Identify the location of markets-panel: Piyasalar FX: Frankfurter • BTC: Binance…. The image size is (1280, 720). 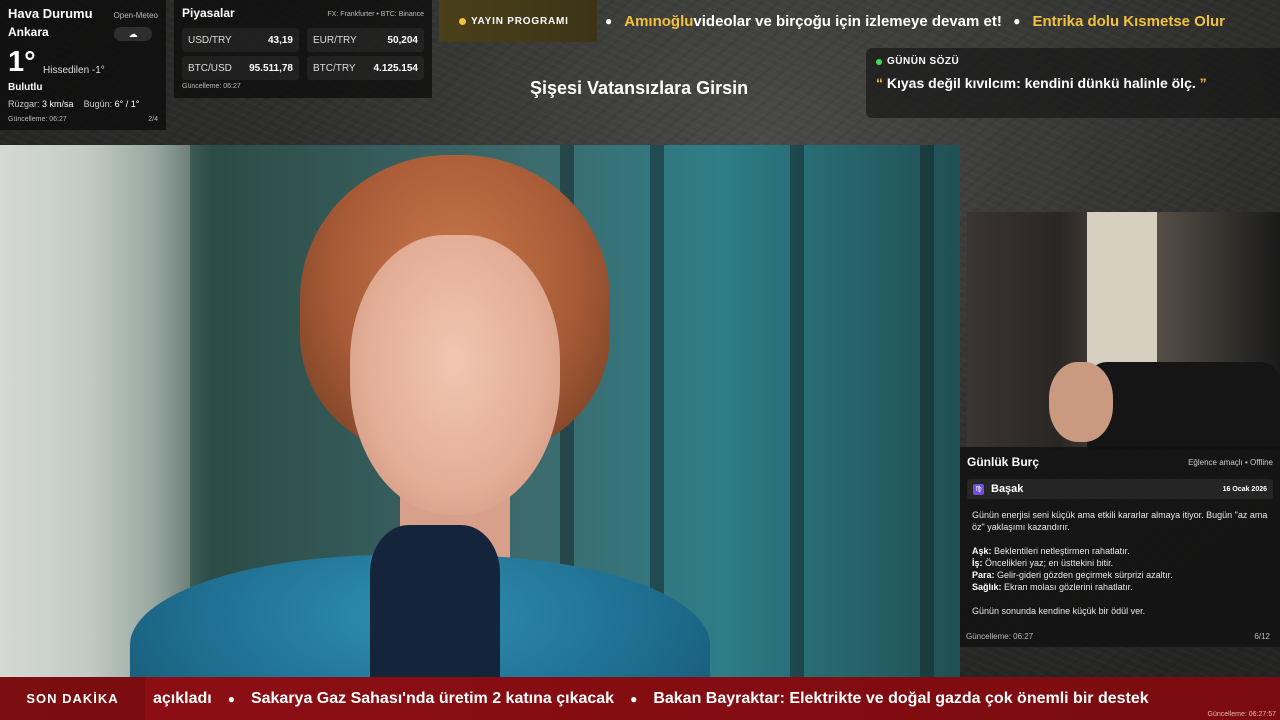
(303, 49).